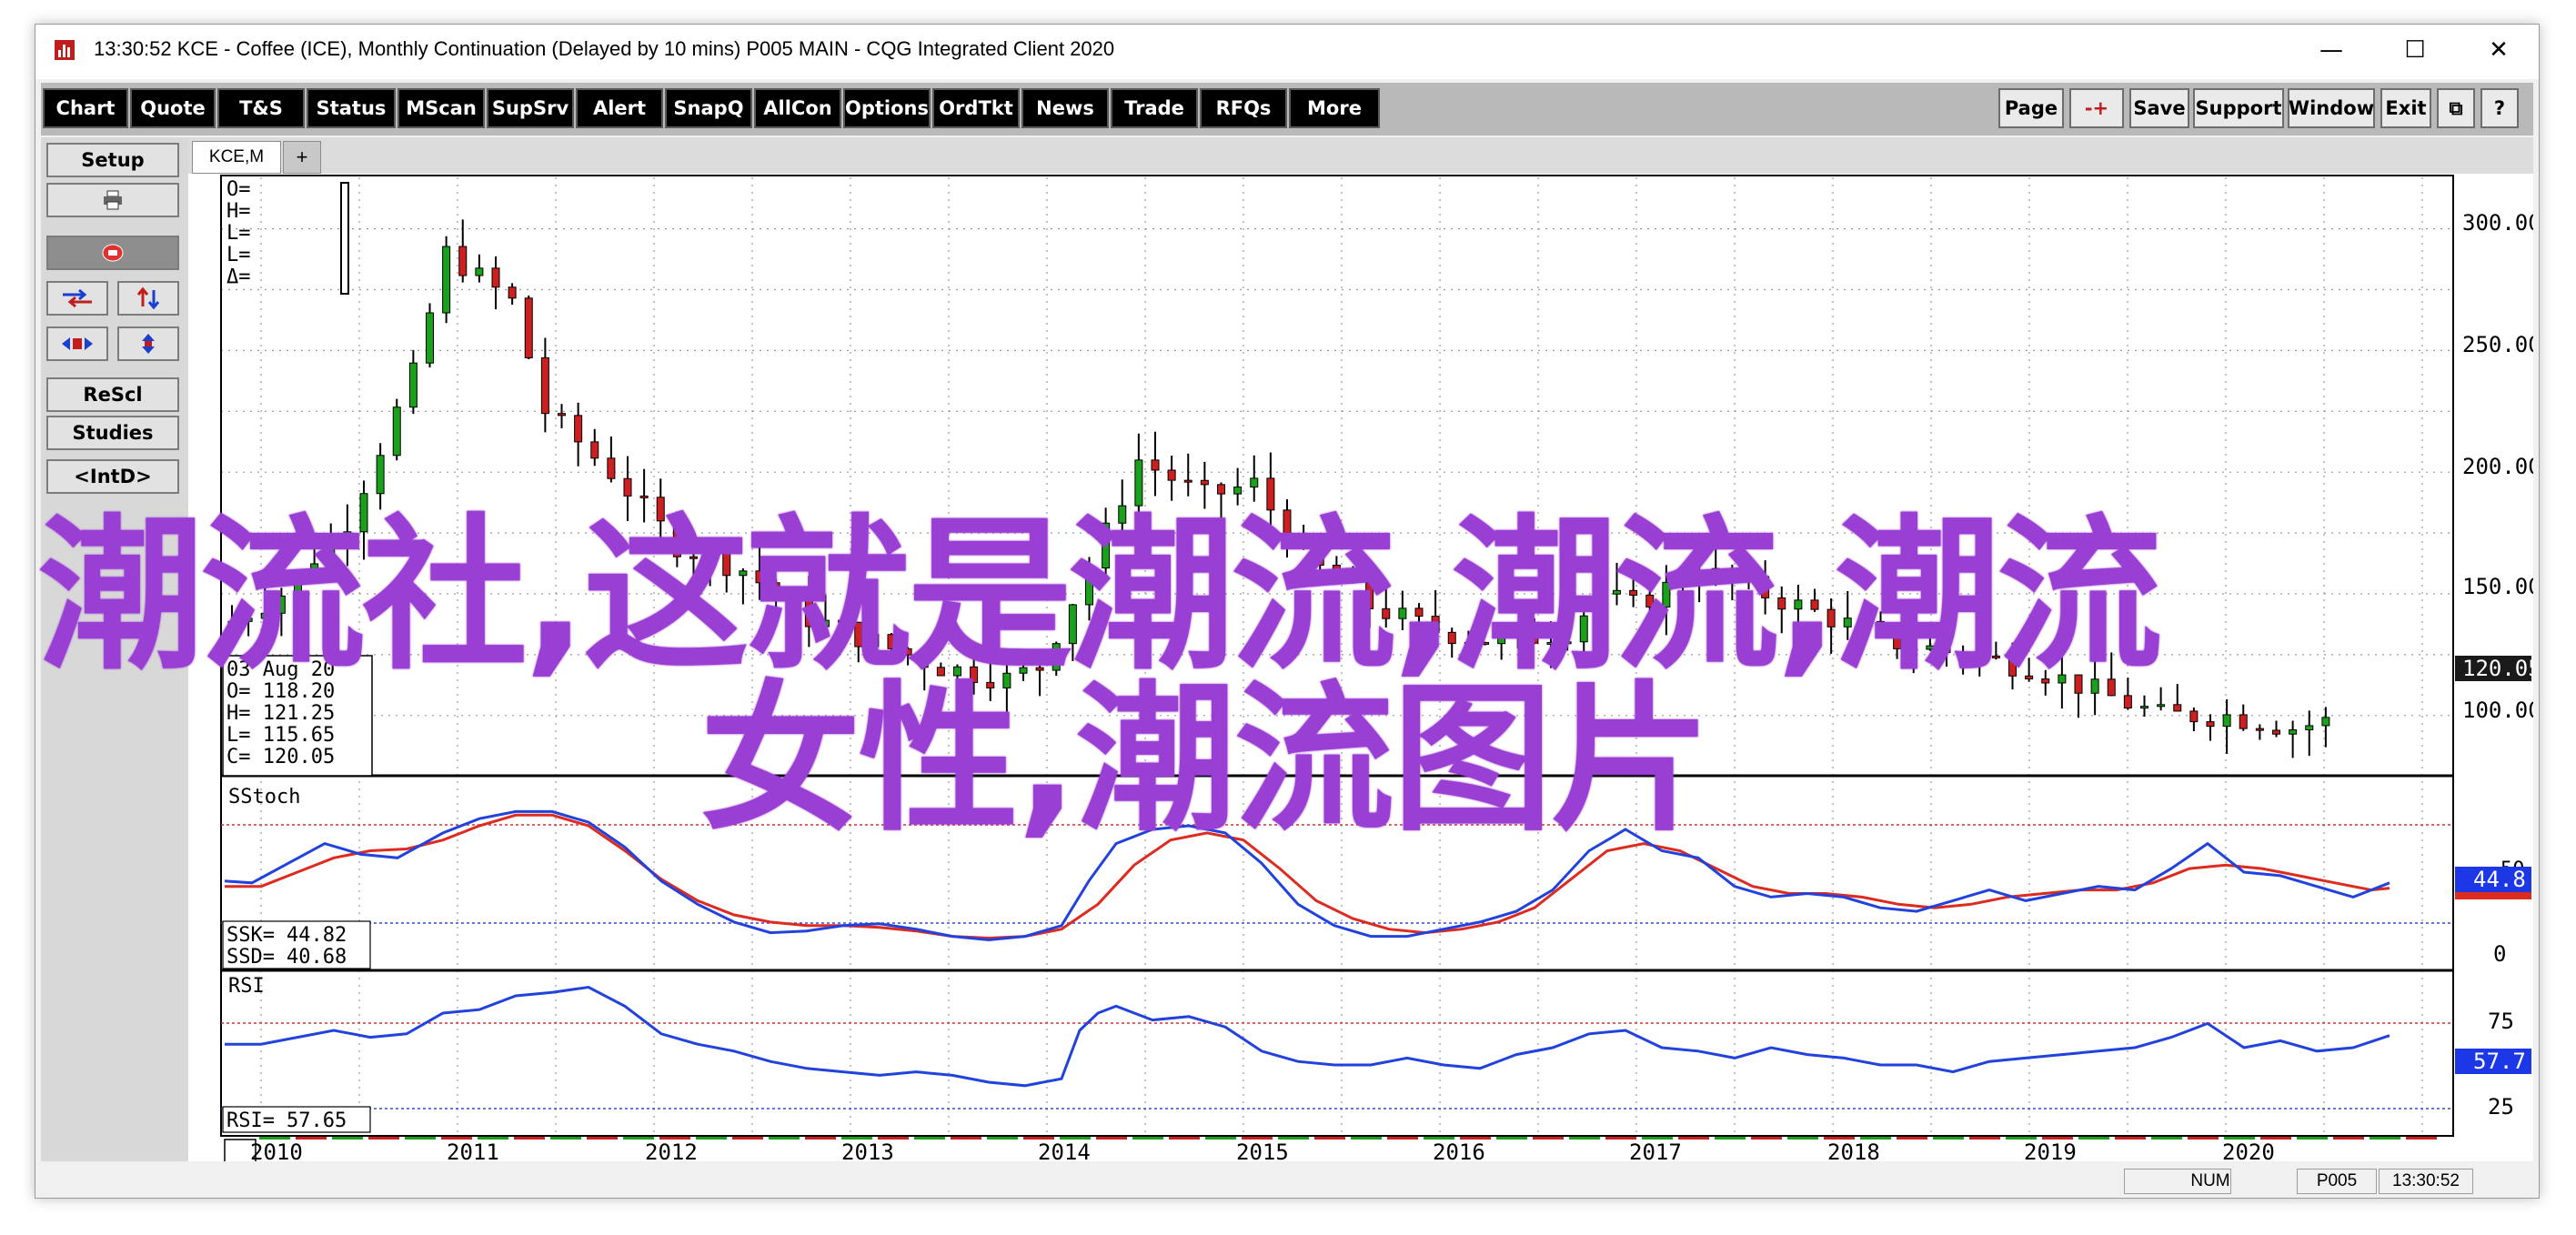 Image resolution: width=2576 pixels, height=1235 pixels. What do you see at coordinates (619, 108) in the screenshot?
I see `alert-button: Alert` at bounding box center [619, 108].